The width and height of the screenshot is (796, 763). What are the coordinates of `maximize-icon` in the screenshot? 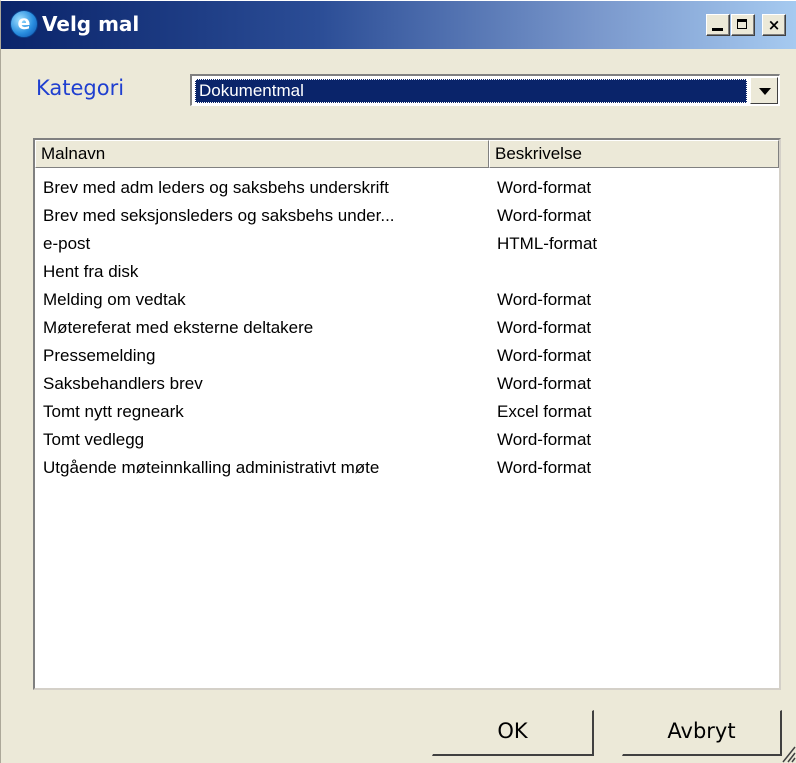 It's located at (742, 24).